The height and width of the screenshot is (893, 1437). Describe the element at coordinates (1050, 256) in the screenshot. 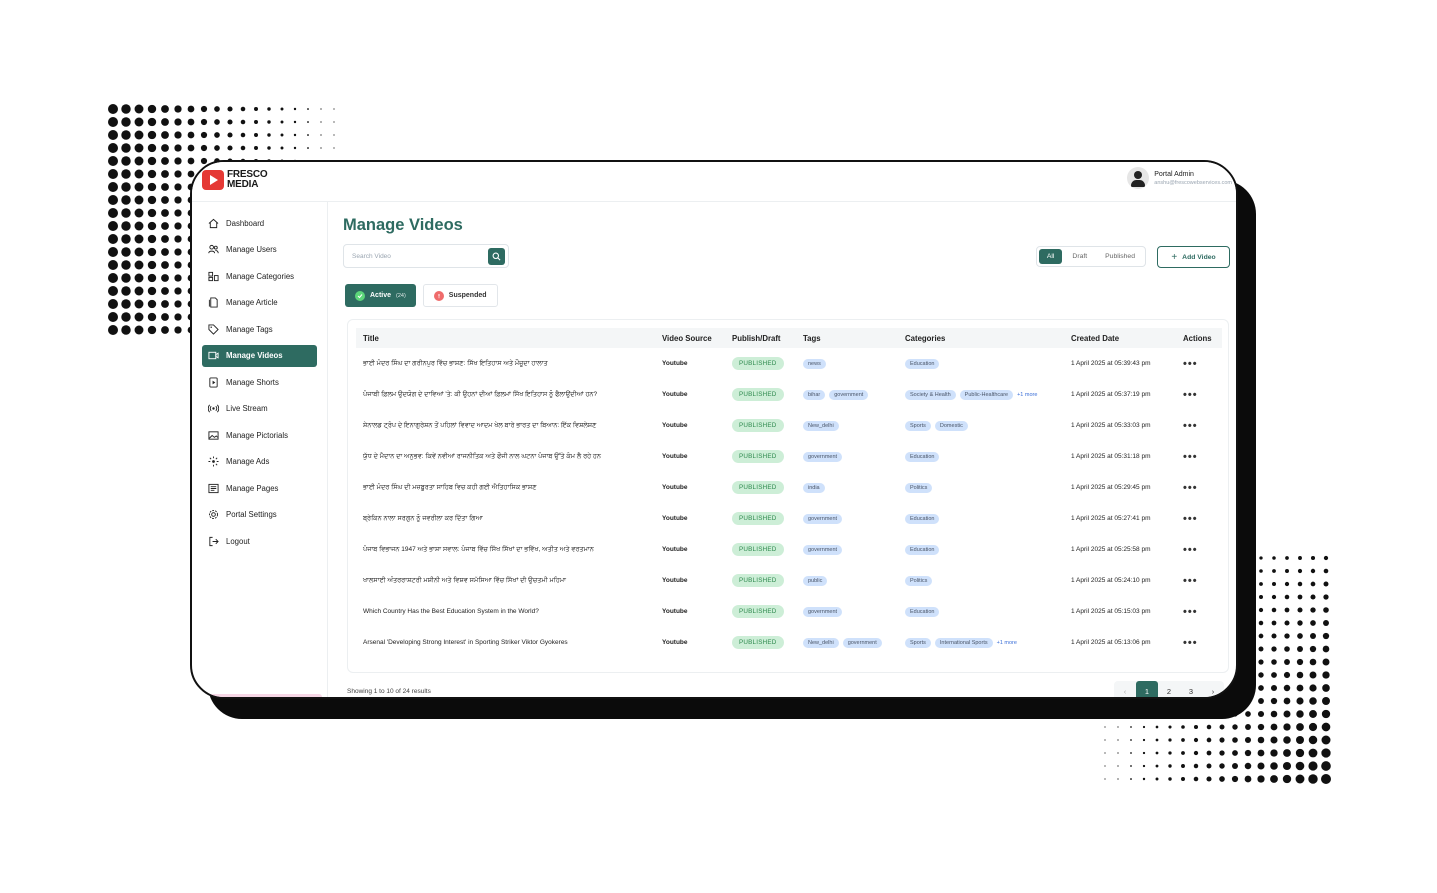

I see `filter-all: All` at that location.